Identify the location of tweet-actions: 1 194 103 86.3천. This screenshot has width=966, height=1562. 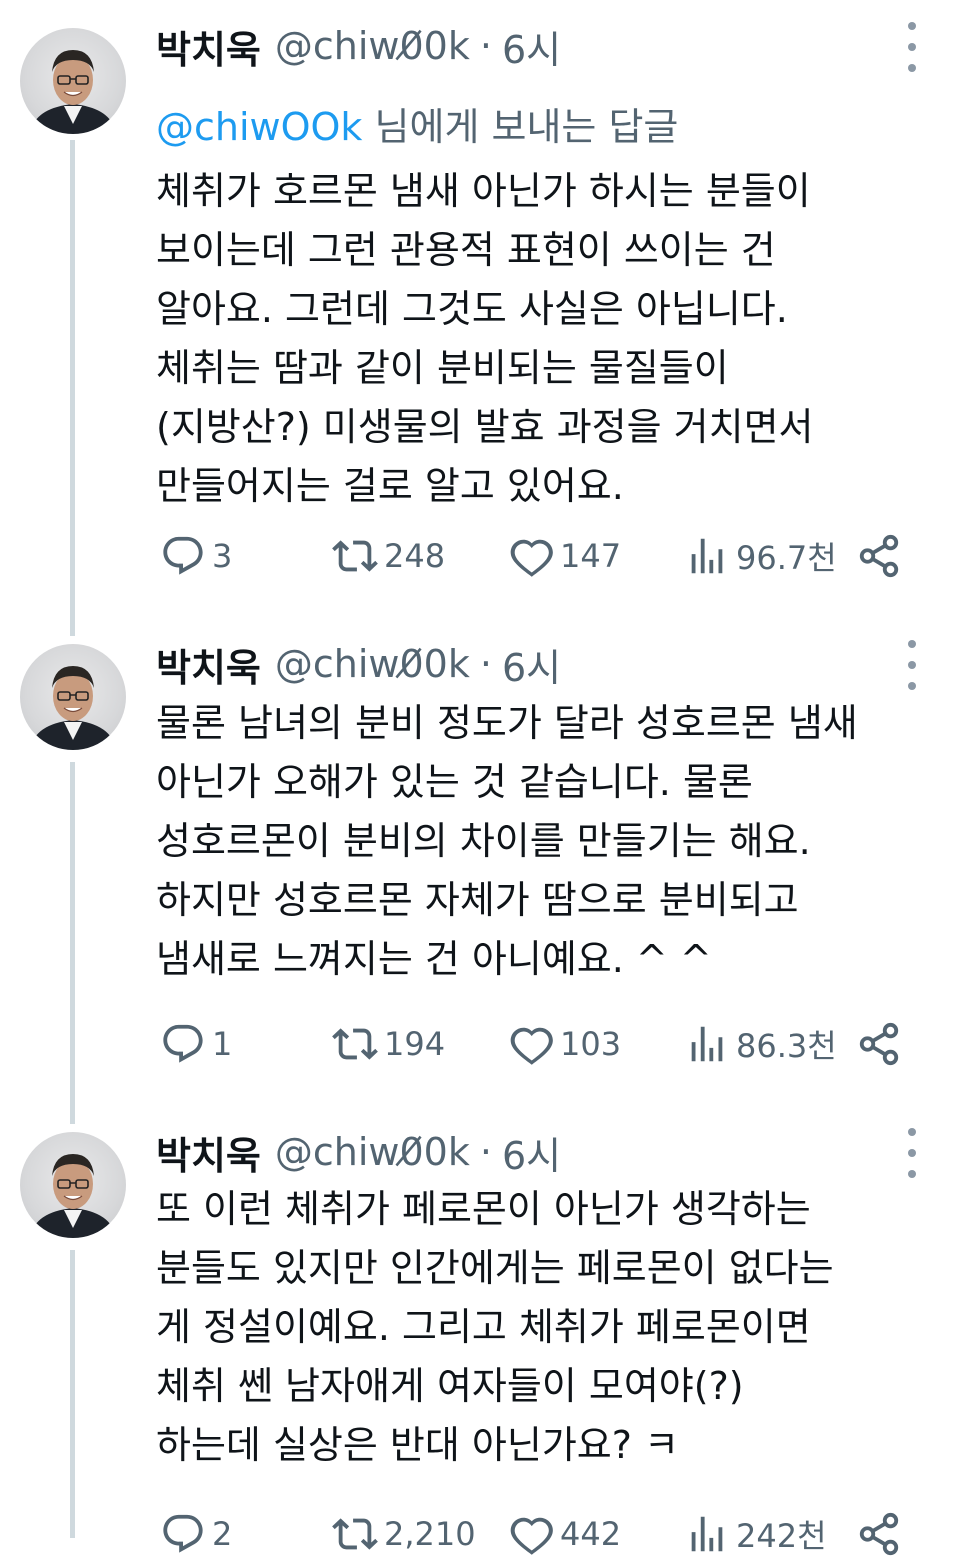
(536, 1044).